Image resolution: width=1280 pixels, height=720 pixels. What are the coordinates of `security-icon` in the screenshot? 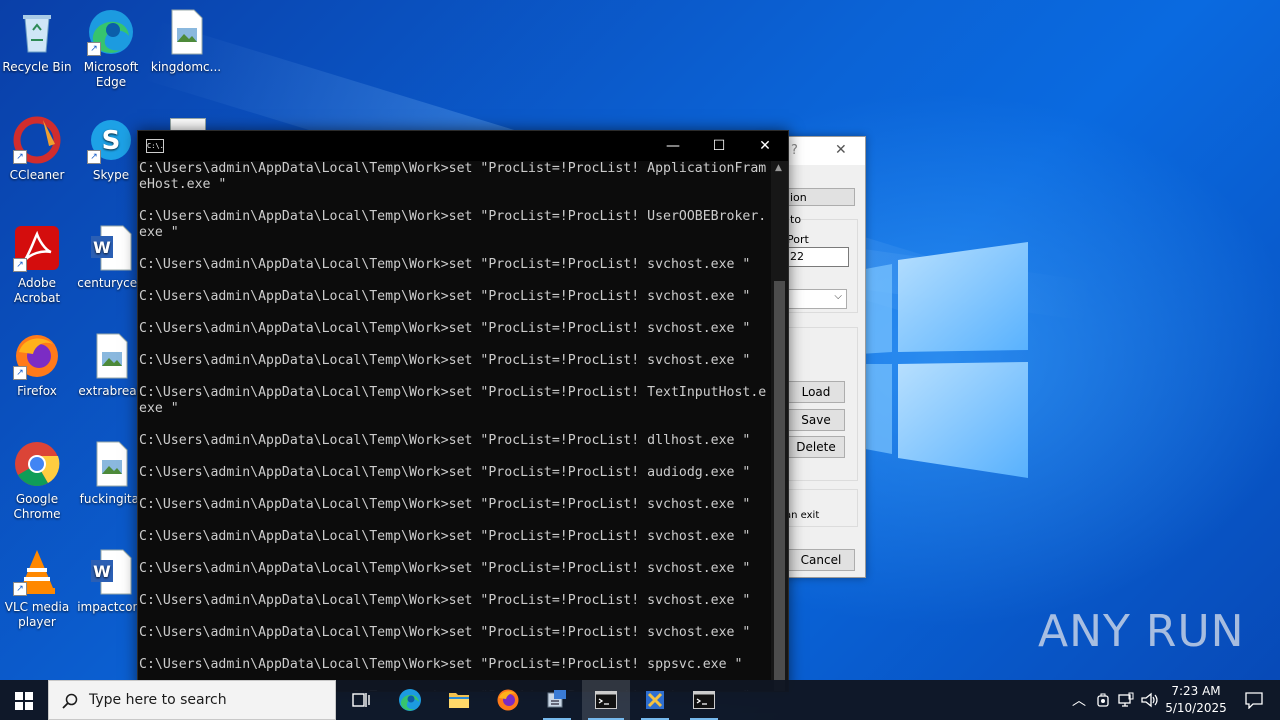 It's located at (1103, 700).